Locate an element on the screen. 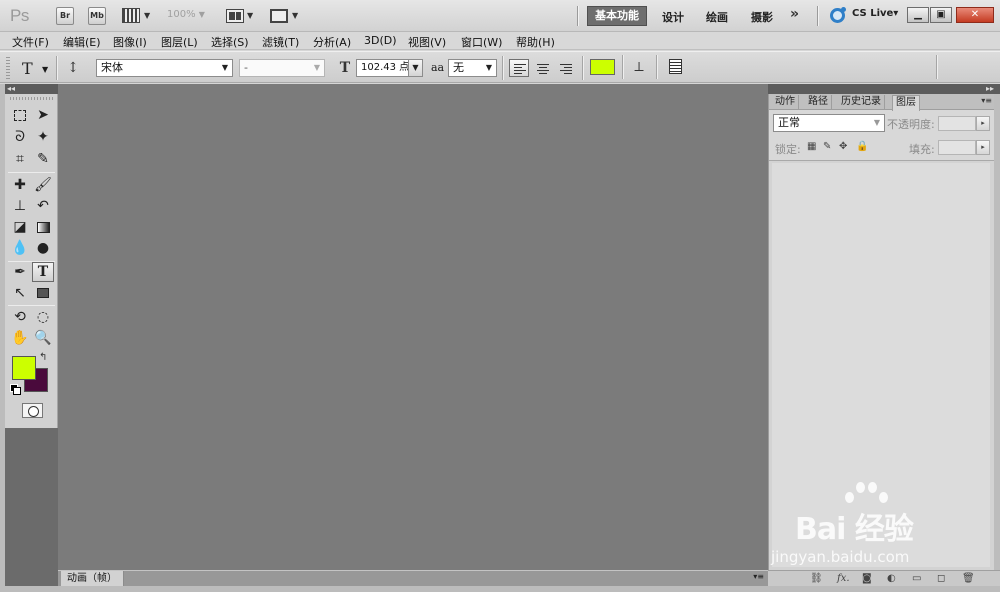 This screenshot has height=592, width=1000. launch-bridge-button: Br is located at coordinates (65, 16).